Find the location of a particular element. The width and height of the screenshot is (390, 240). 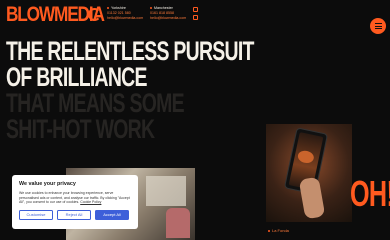

window-shape is located at coordinates (166, 191).